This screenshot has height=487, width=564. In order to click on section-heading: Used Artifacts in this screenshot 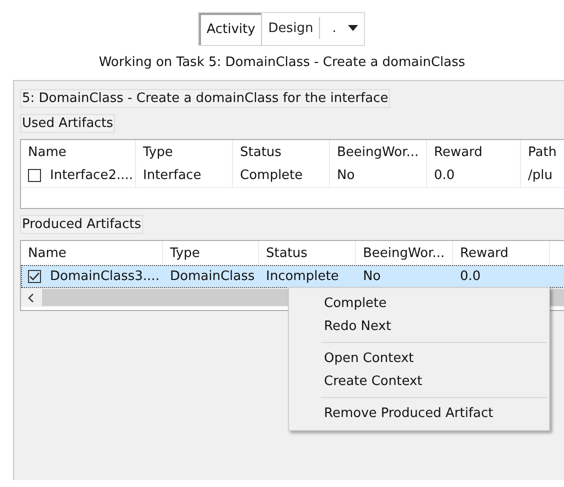, I will do `click(68, 123)`.